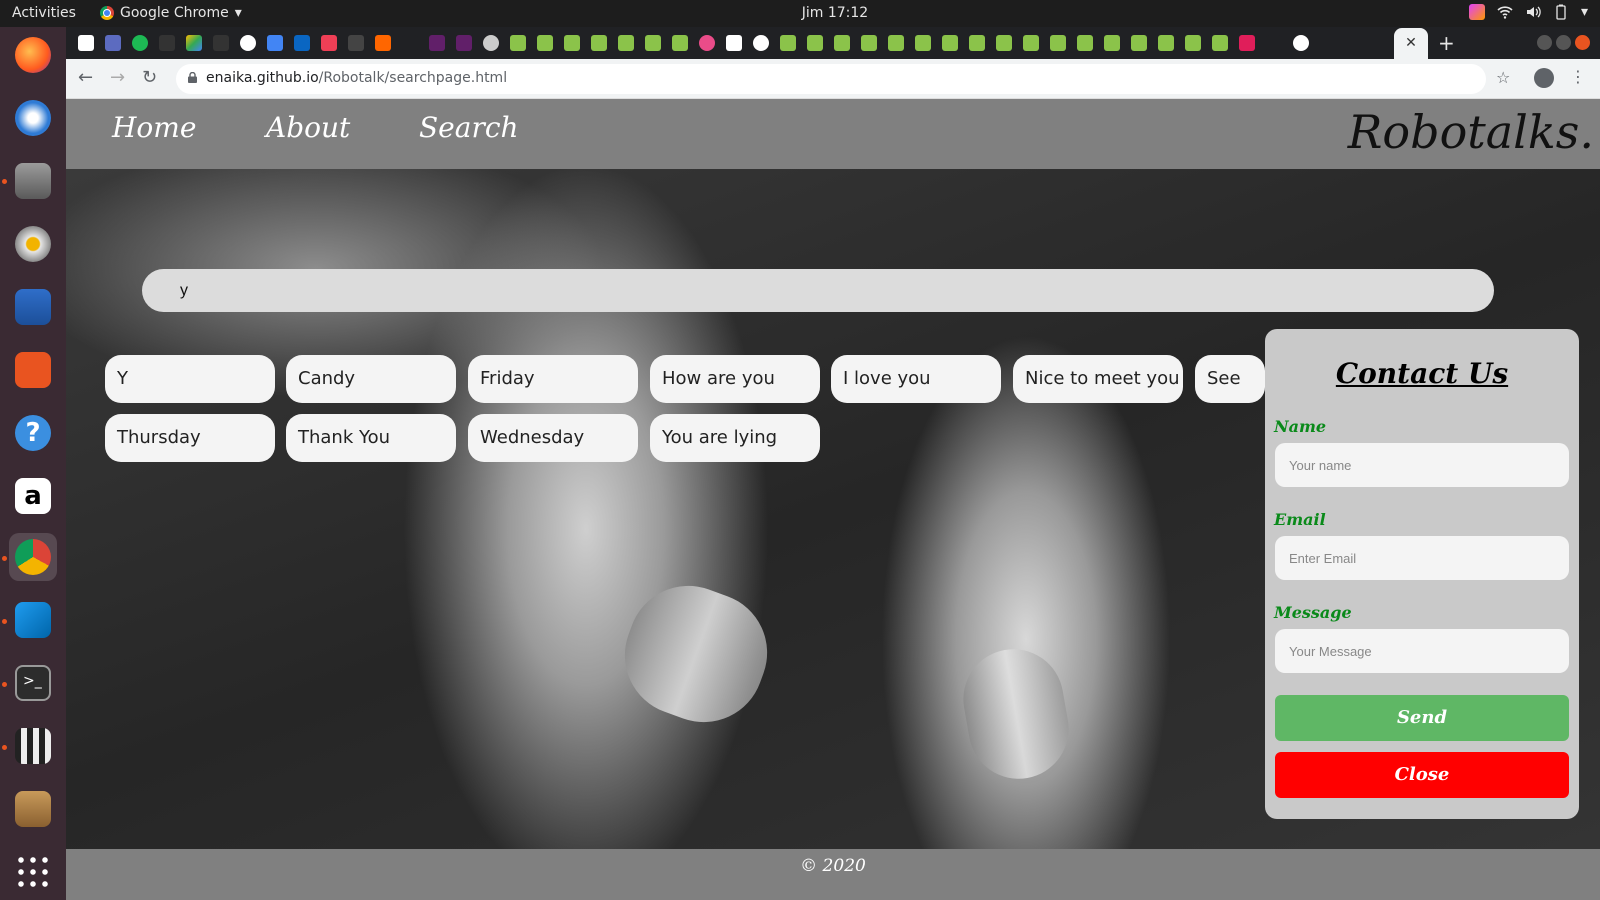 This screenshot has height=900, width=1600. Describe the element at coordinates (761, 43) in the screenshot. I see `google-icon` at that location.